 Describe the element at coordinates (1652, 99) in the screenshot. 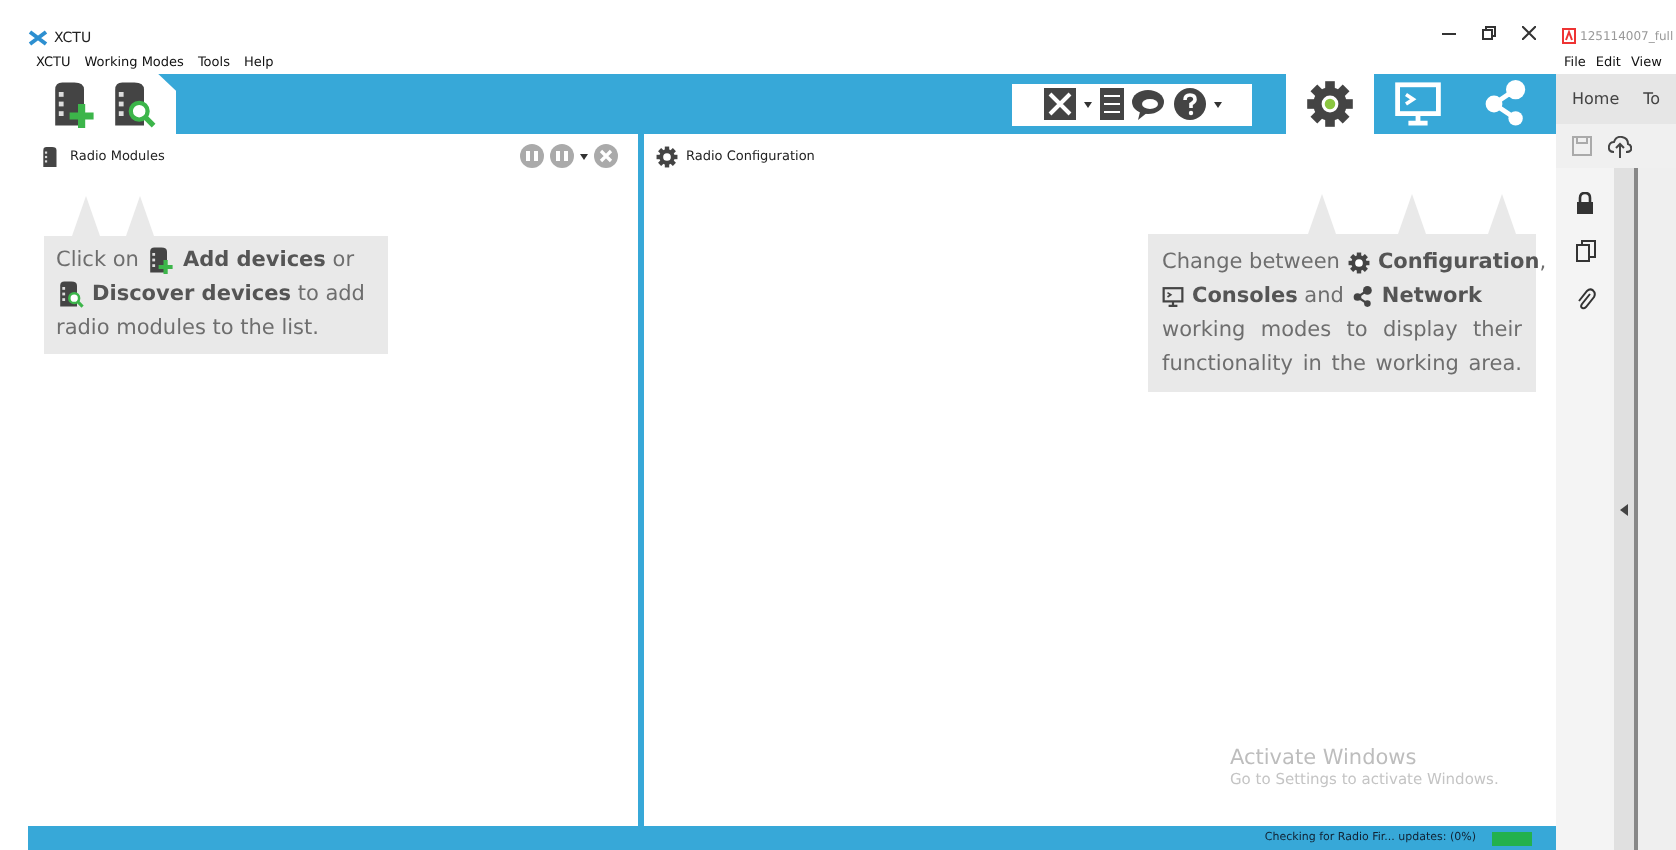

I see `ribbon-tab: To` at that location.